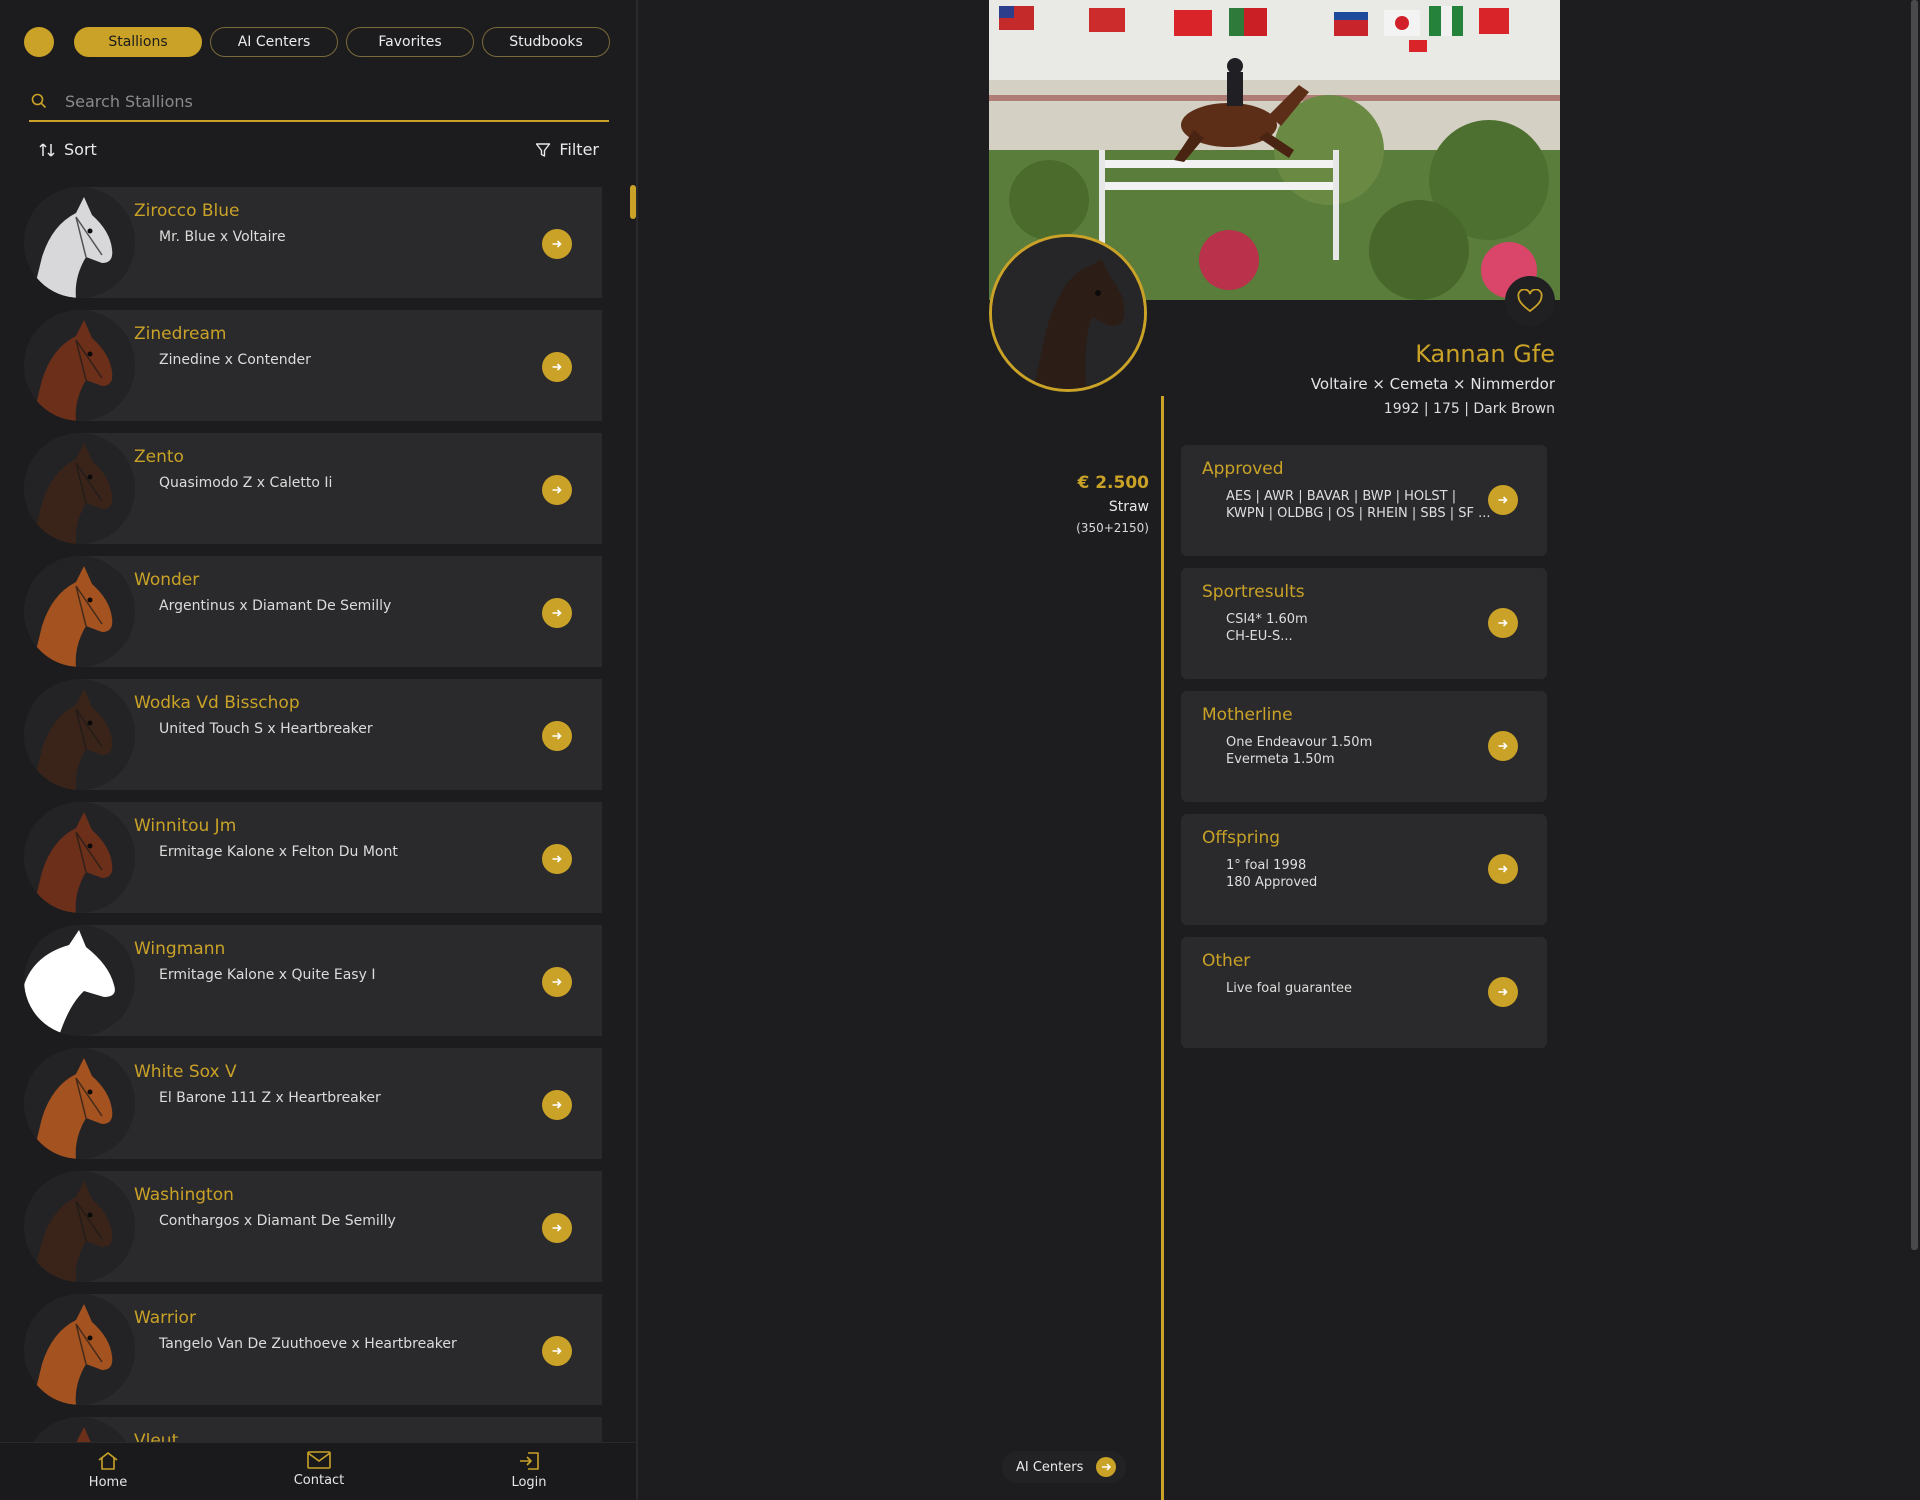 The height and width of the screenshot is (1500, 1920). Describe the element at coordinates (1112, 528) in the screenshot. I see `price-breakdown: (350+2150)` at that location.